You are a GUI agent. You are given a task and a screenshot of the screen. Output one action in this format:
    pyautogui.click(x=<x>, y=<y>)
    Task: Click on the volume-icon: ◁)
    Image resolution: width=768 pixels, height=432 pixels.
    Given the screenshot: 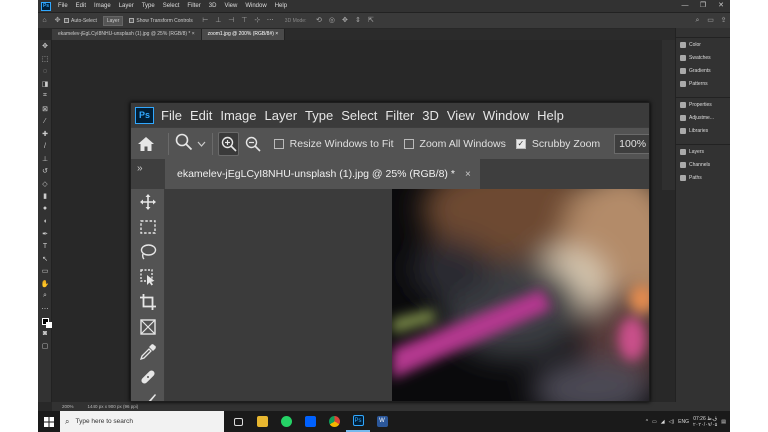 What is the action you would take?
    pyautogui.click(x=672, y=422)
    